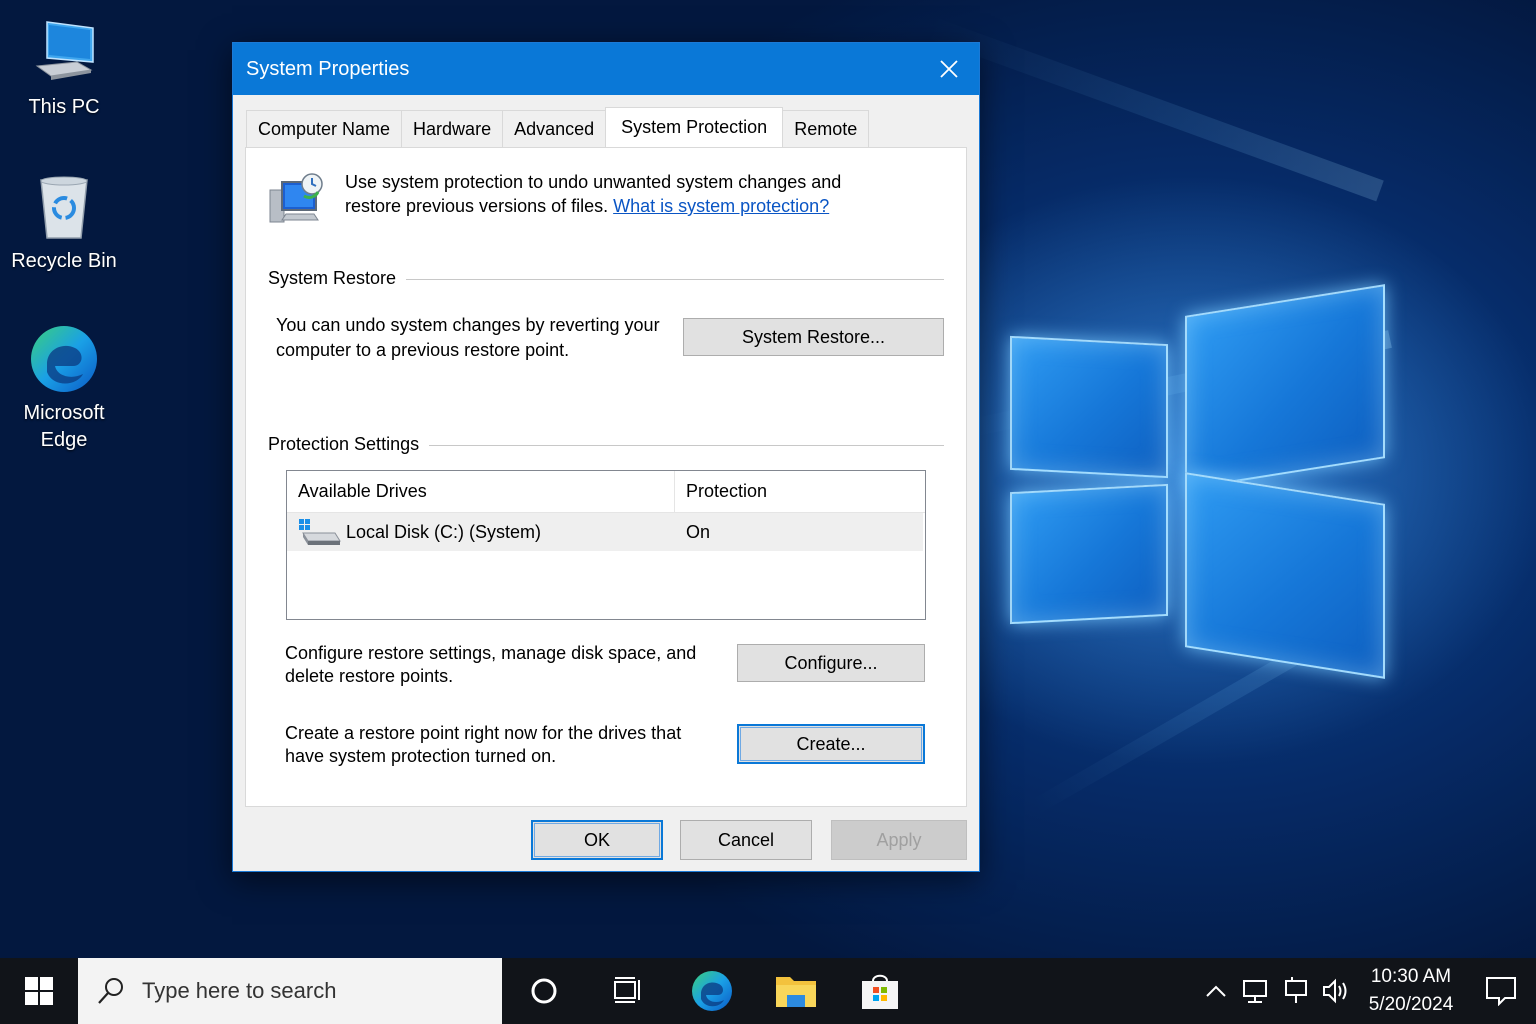 The height and width of the screenshot is (1024, 1536). Describe the element at coordinates (698, 531) in the screenshot. I see `protection-status: On` at that location.